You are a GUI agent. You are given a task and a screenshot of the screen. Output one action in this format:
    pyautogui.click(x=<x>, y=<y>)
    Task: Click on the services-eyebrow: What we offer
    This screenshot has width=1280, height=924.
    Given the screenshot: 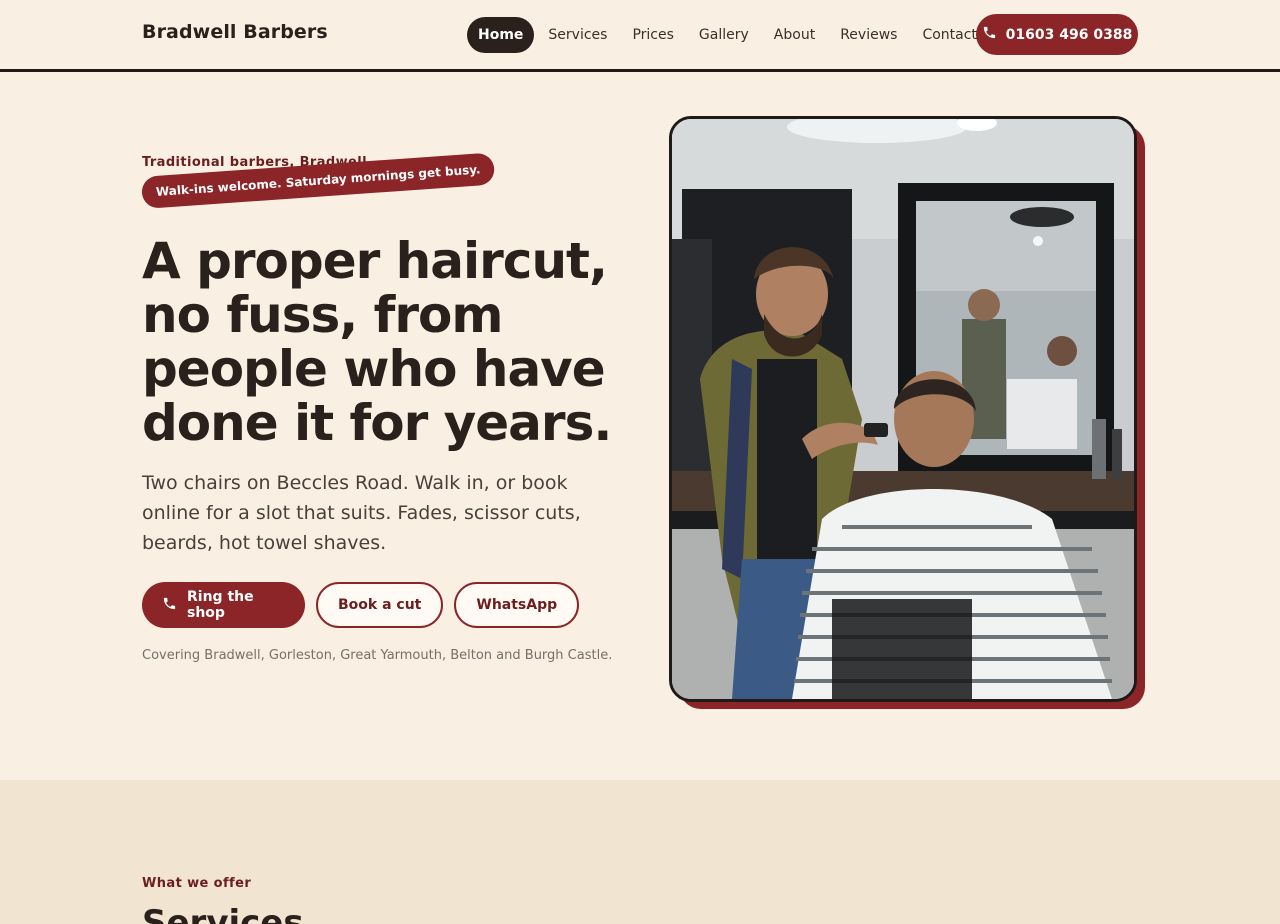 What is the action you would take?
    pyautogui.click(x=197, y=883)
    